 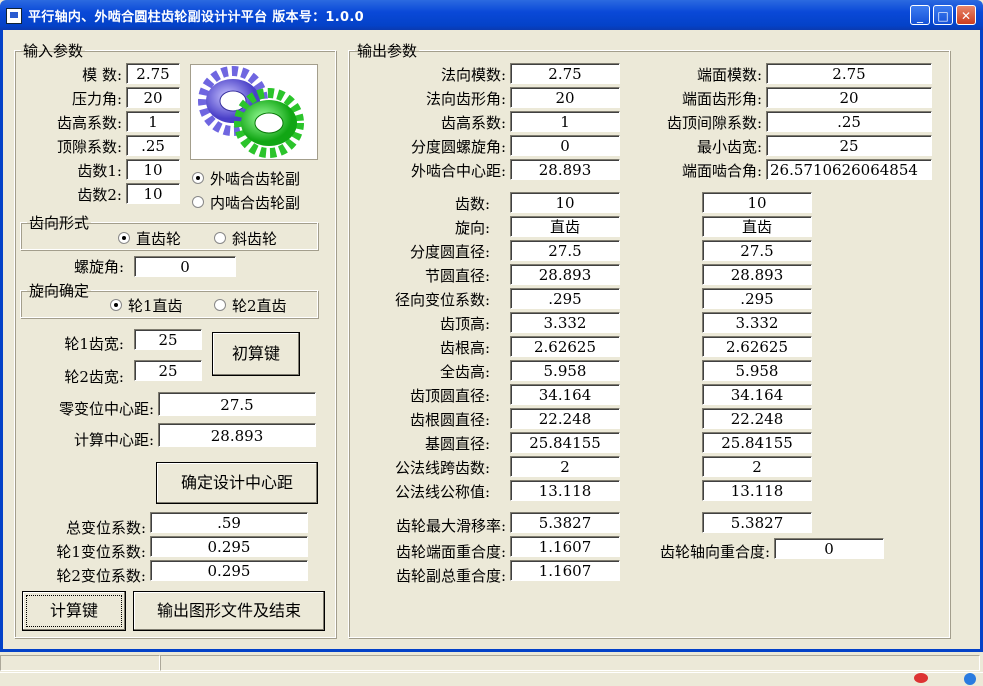 I want to click on gear2-value: 10, so click(x=757, y=202).